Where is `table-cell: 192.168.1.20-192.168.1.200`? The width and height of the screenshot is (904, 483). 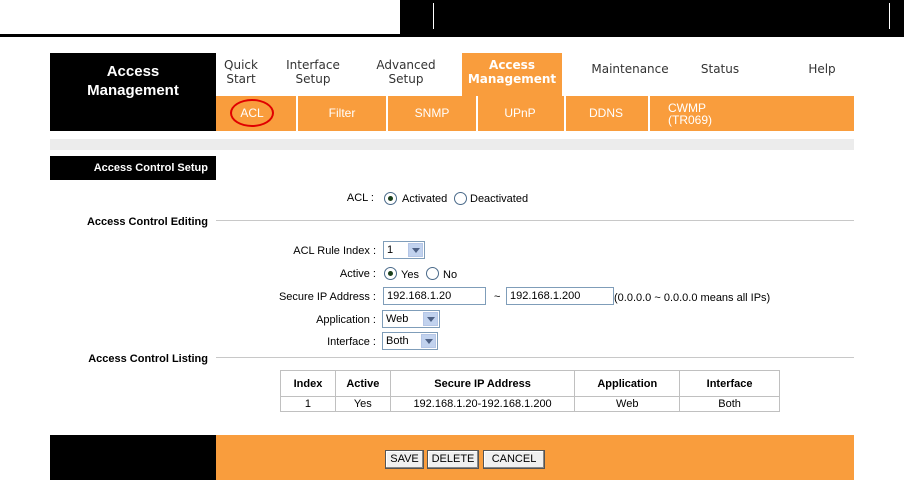
table-cell: 192.168.1.20-192.168.1.200 is located at coordinates (482, 404).